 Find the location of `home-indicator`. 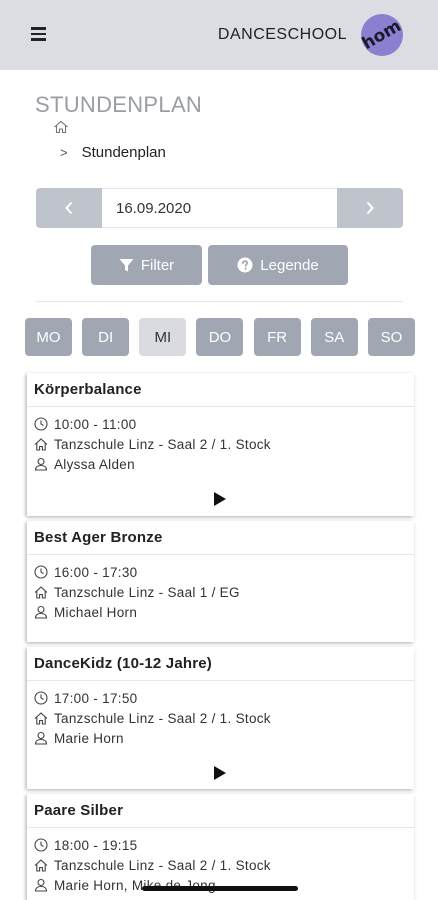

home-indicator is located at coordinates (220, 888).